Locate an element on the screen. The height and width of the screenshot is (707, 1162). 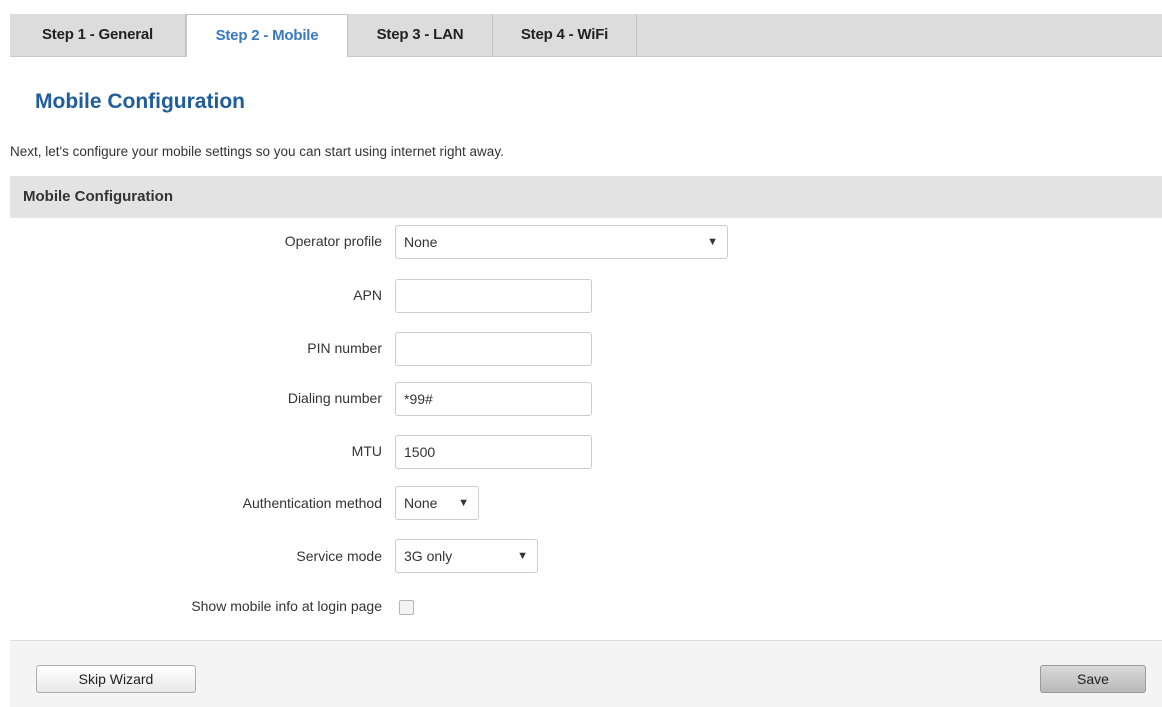
pin-input is located at coordinates (493, 349).